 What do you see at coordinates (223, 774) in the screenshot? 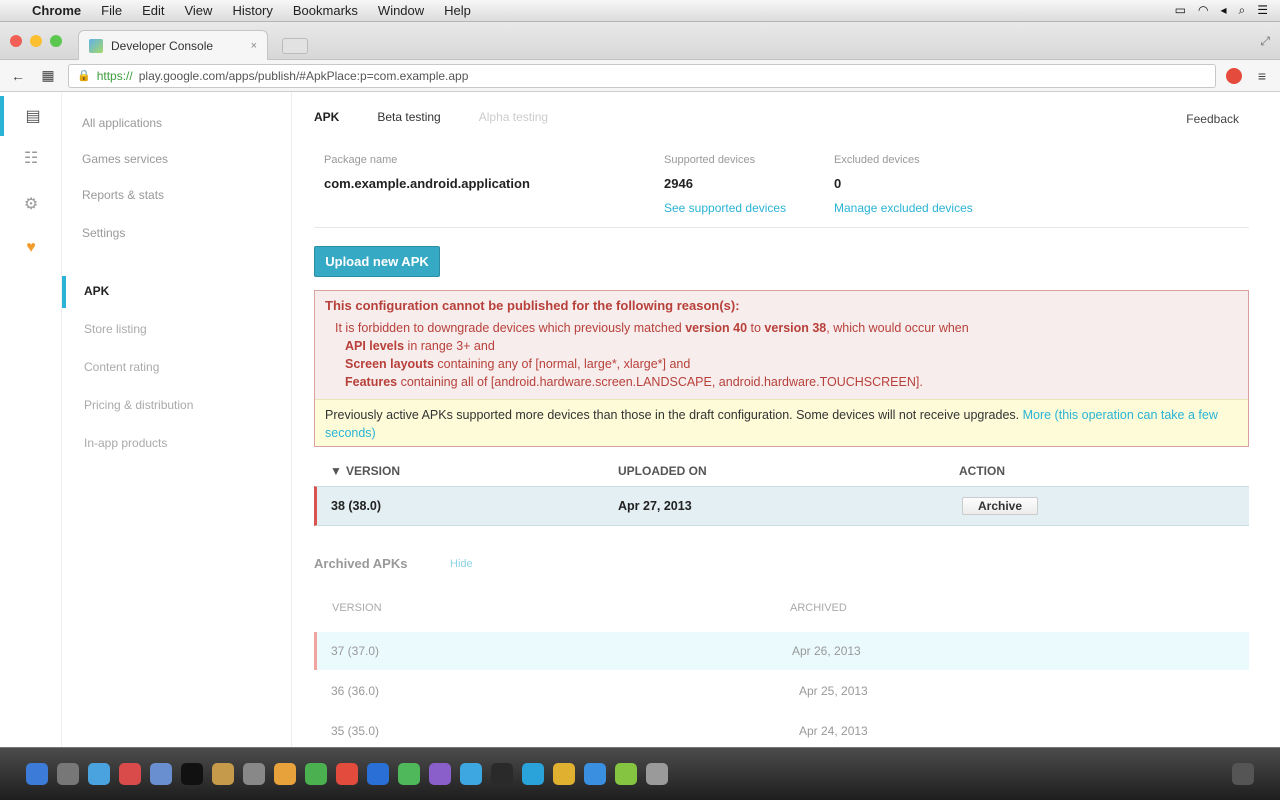
I see `contacts-icon` at bounding box center [223, 774].